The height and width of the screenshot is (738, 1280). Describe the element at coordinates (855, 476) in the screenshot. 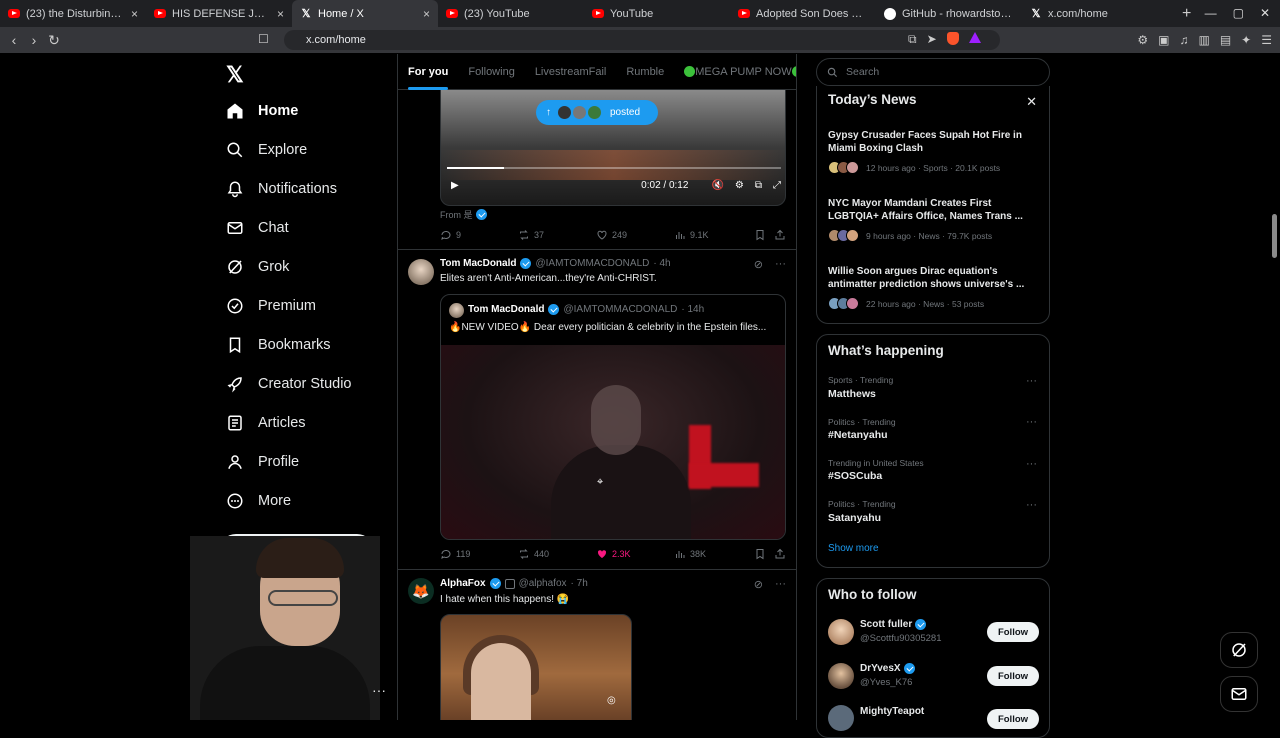

I see `trend-name: #SOSCuba` at that location.